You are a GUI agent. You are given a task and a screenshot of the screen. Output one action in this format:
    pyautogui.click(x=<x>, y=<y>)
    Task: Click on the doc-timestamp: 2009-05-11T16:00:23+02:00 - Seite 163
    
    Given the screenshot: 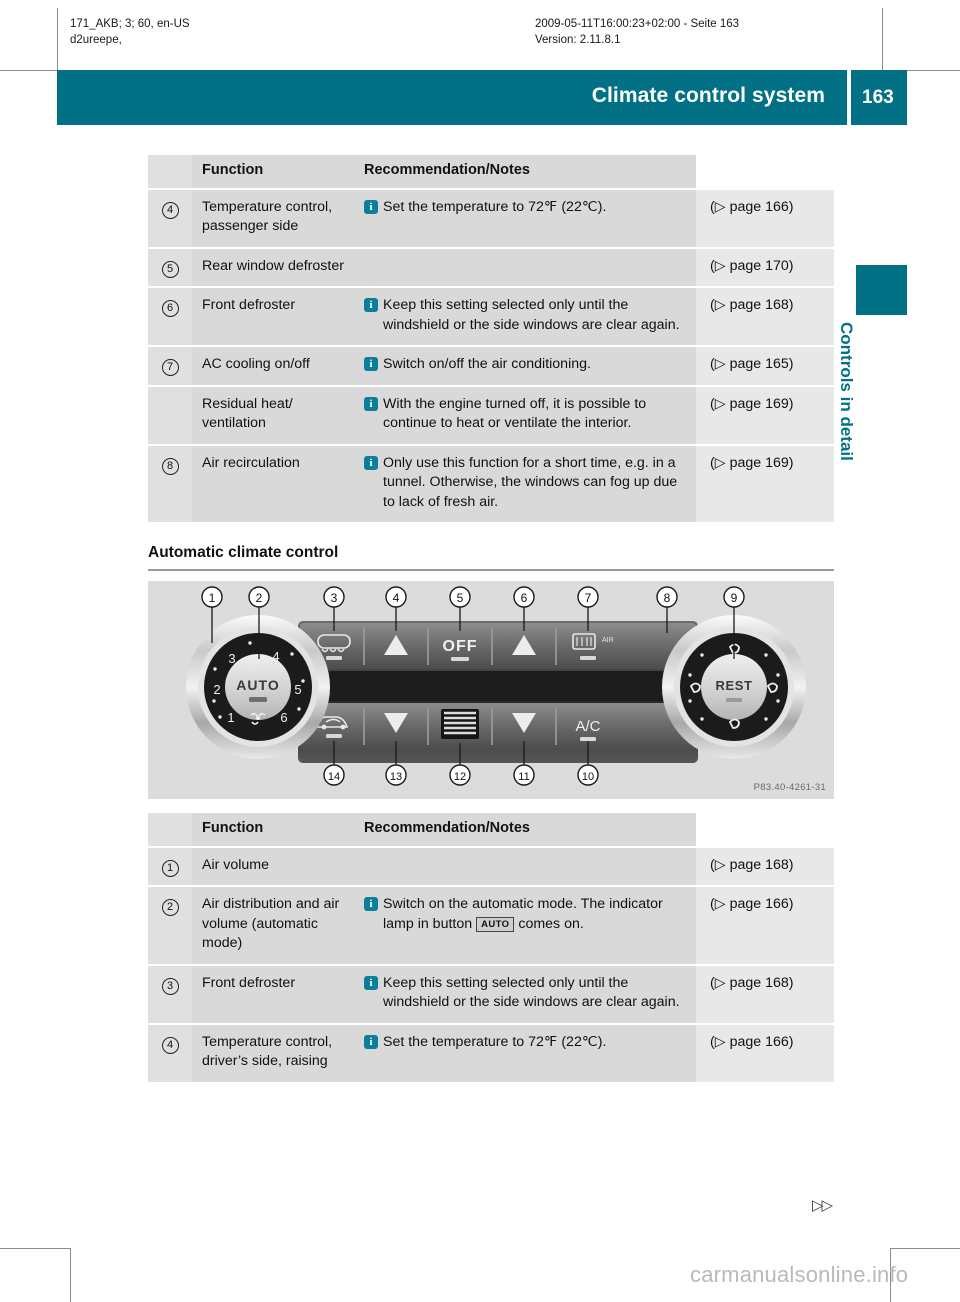 What is the action you would take?
    pyautogui.click(x=637, y=24)
    